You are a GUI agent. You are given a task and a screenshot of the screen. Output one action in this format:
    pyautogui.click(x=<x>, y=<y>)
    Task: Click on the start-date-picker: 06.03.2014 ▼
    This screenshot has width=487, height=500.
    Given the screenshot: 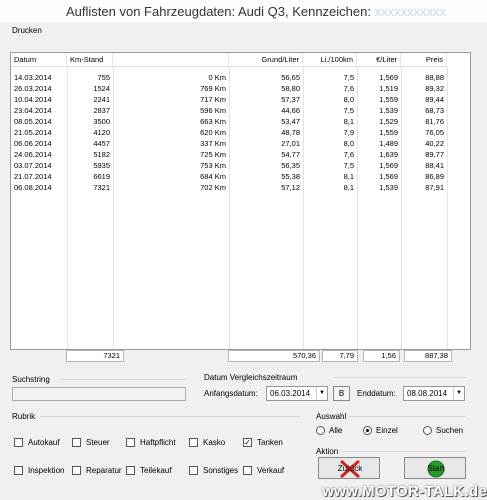 What is the action you would take?
    pyautogui.click(x=297, y=393)
    